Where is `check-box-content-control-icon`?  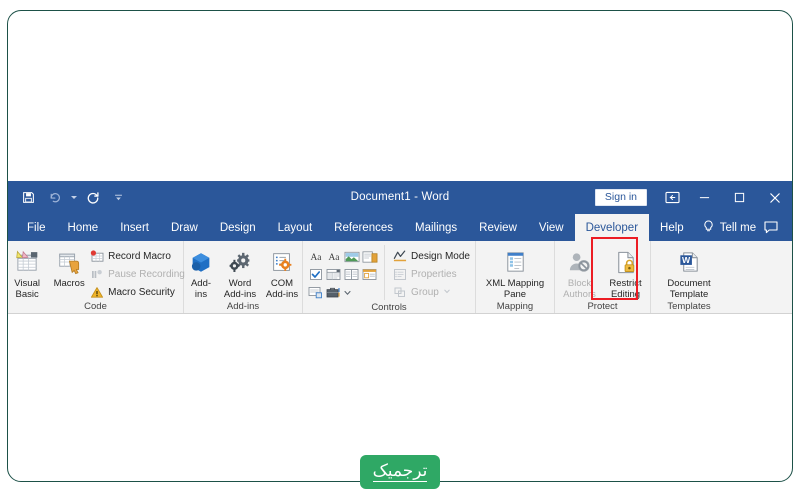 check-box-content-control-icon is located at coordinates (315, 274).